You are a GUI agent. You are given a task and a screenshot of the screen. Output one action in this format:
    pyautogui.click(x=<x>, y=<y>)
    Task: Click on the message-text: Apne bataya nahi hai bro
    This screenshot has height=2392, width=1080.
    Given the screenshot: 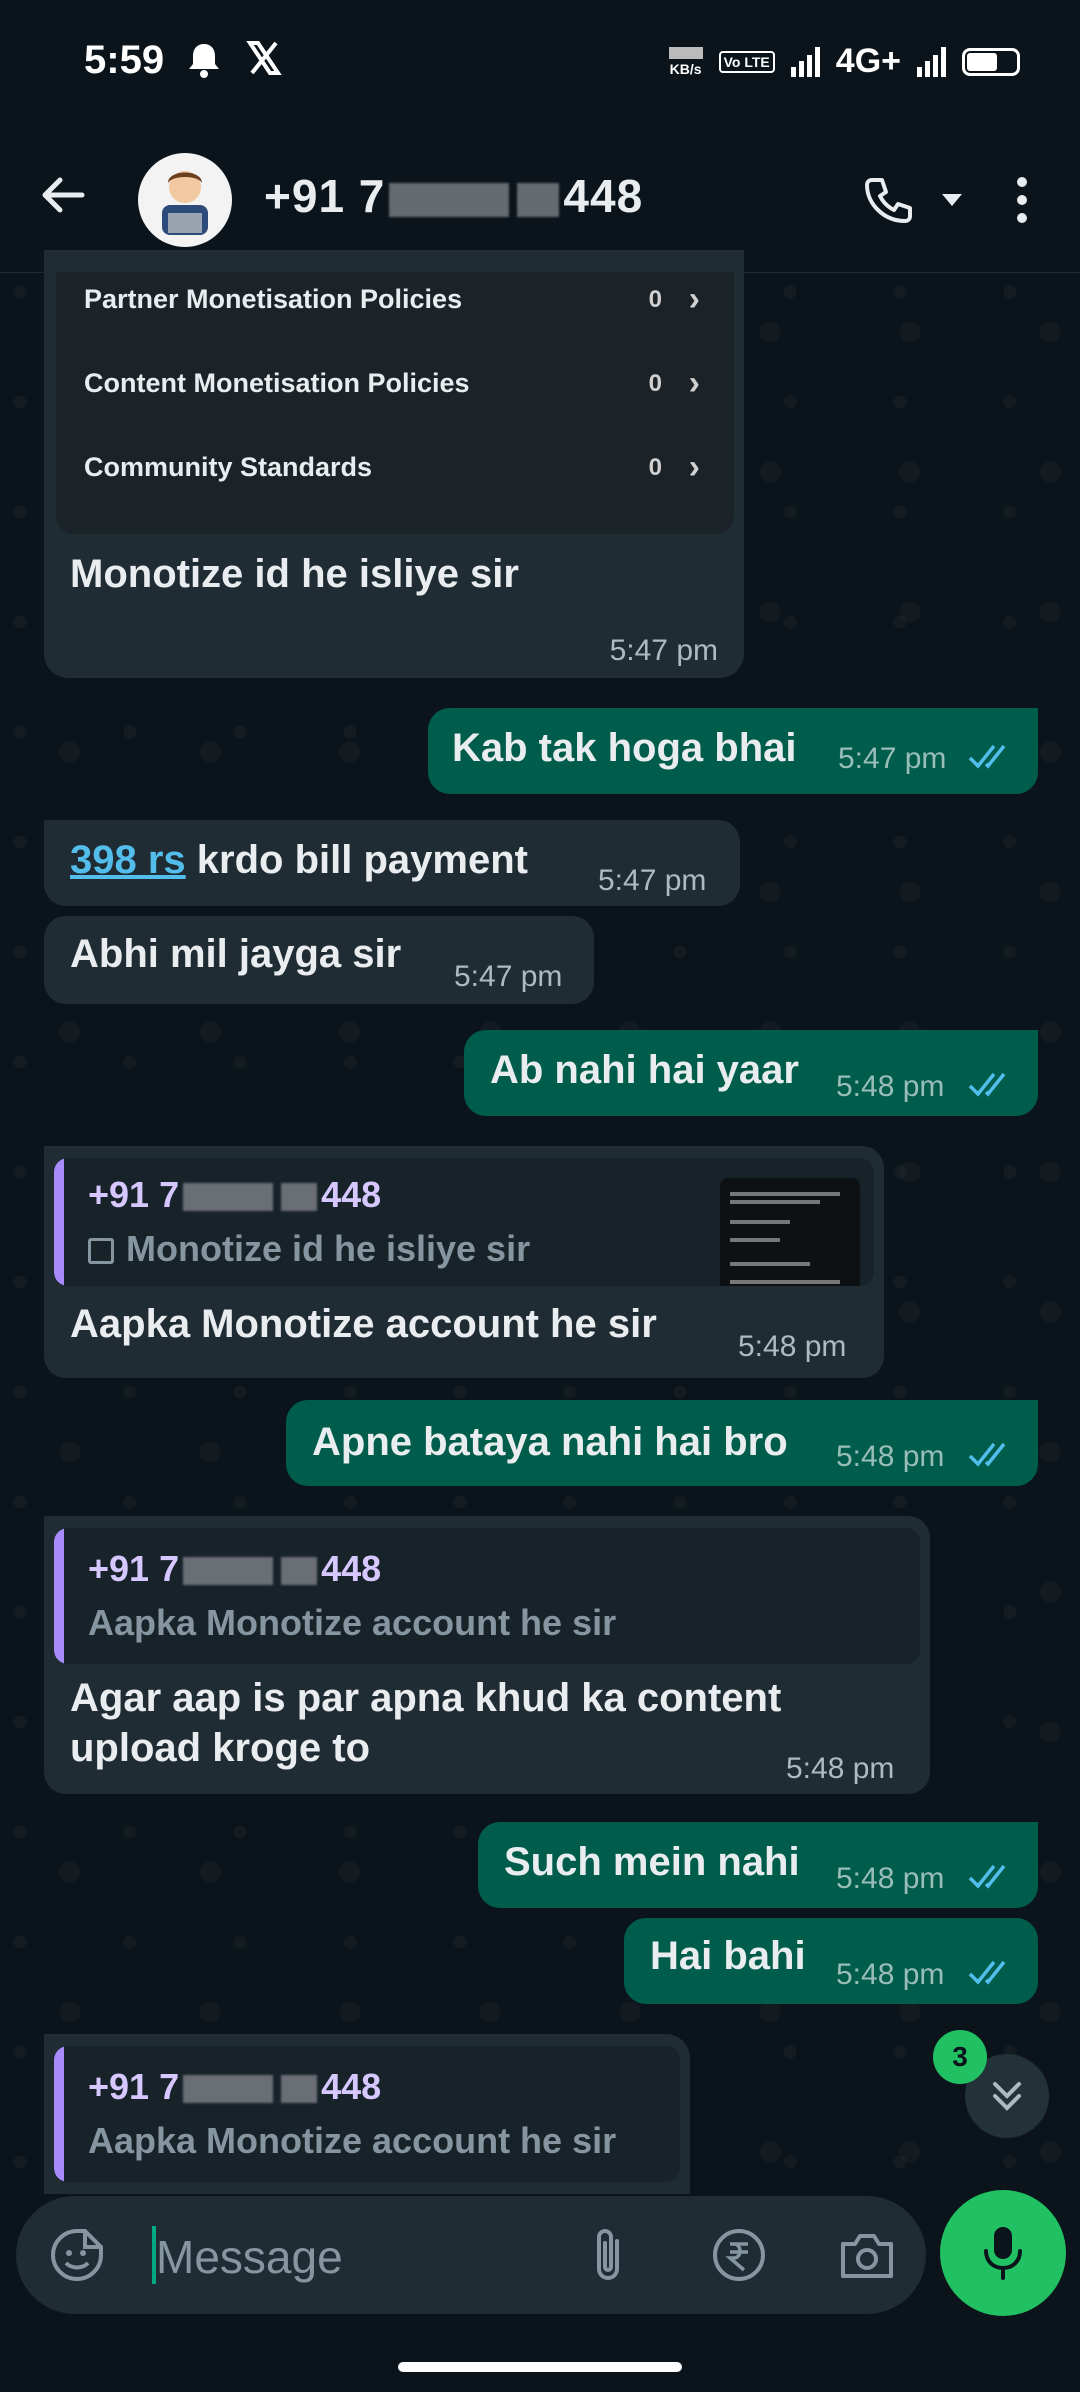 What is the action you would take?
    pyautogui.click(x=550, y=1442)
    